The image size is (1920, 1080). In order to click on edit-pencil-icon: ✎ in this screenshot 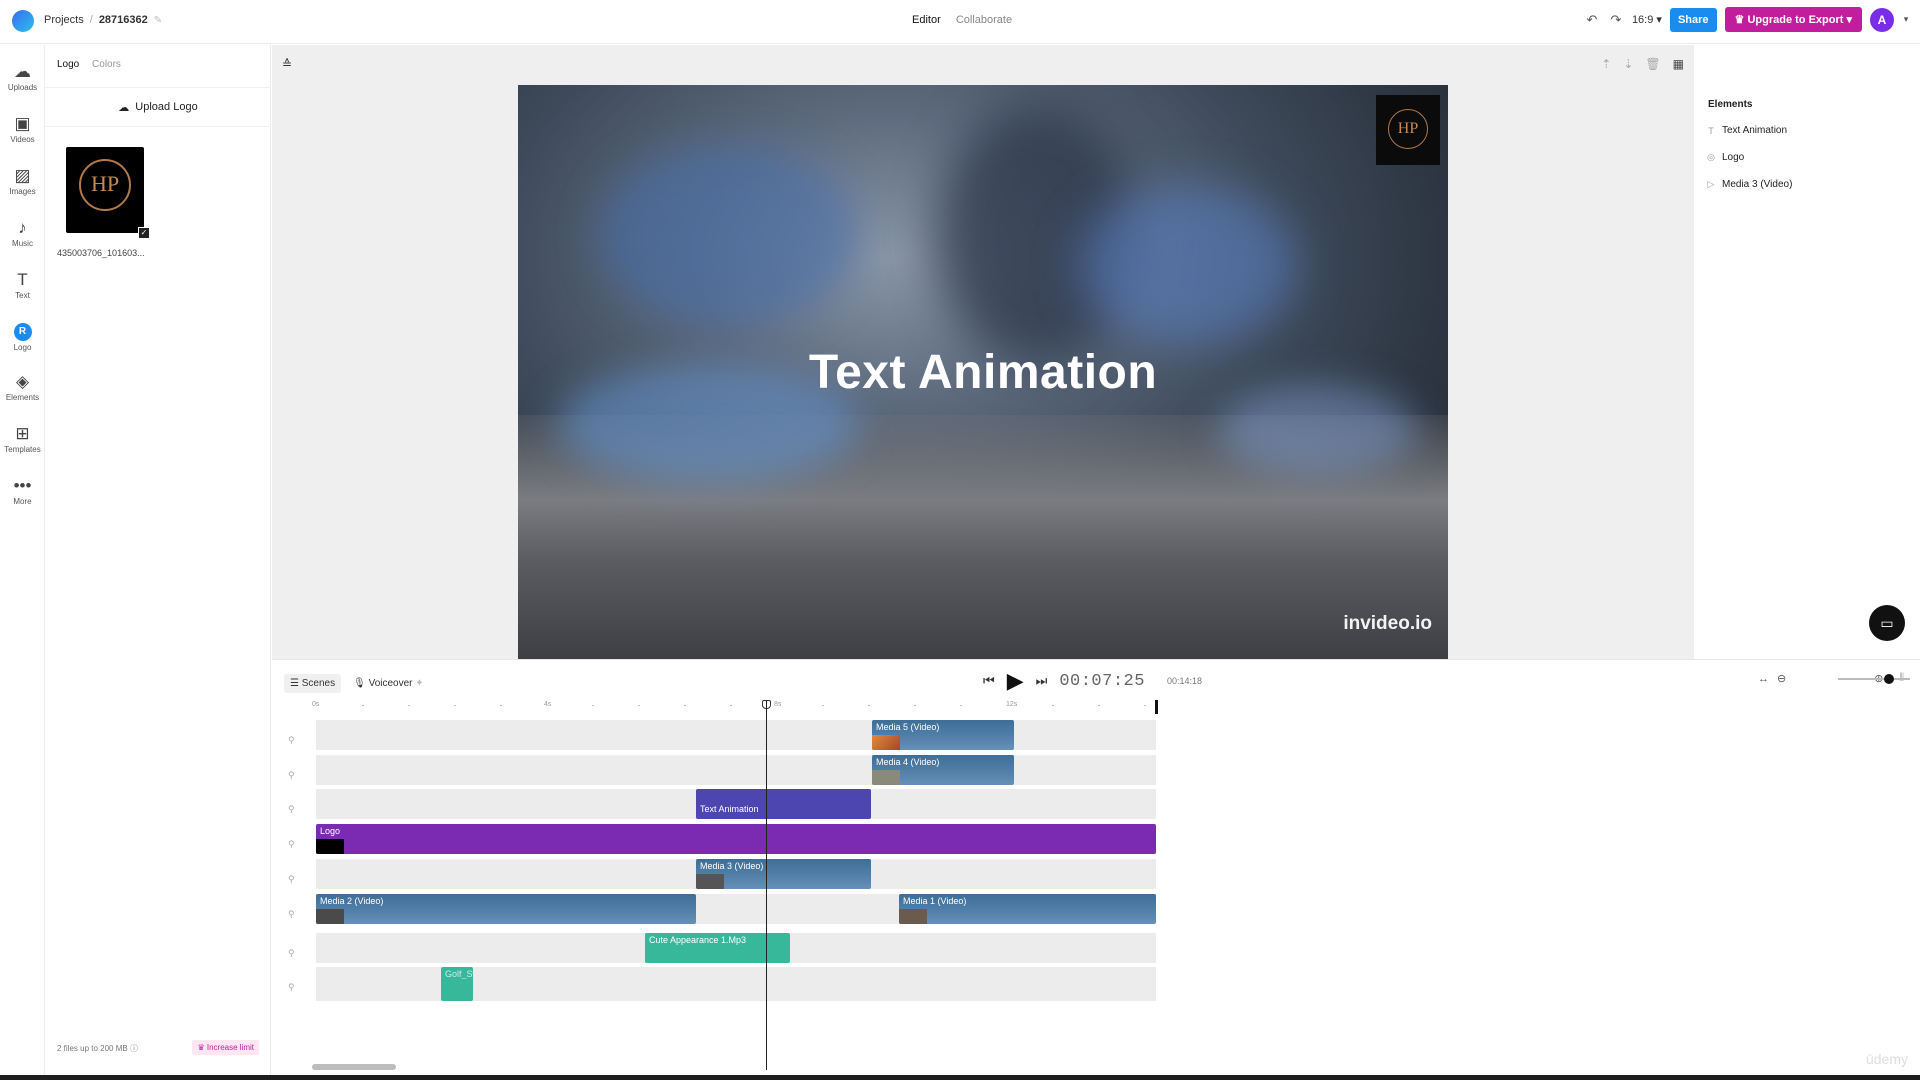, I will do `click(158, 20)`.